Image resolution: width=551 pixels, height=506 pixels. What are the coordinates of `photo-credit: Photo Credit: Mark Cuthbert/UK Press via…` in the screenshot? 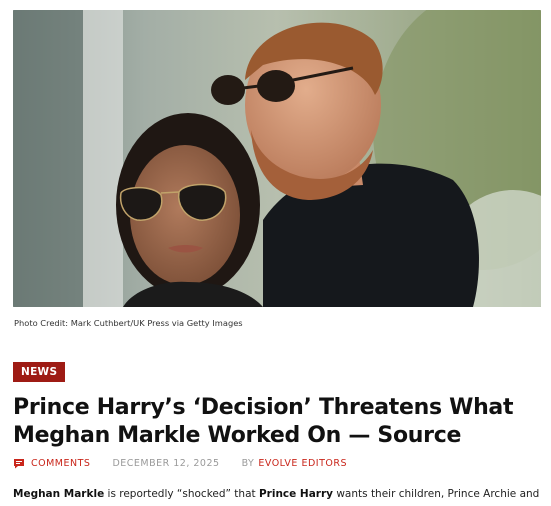 It's located at (128, 323).